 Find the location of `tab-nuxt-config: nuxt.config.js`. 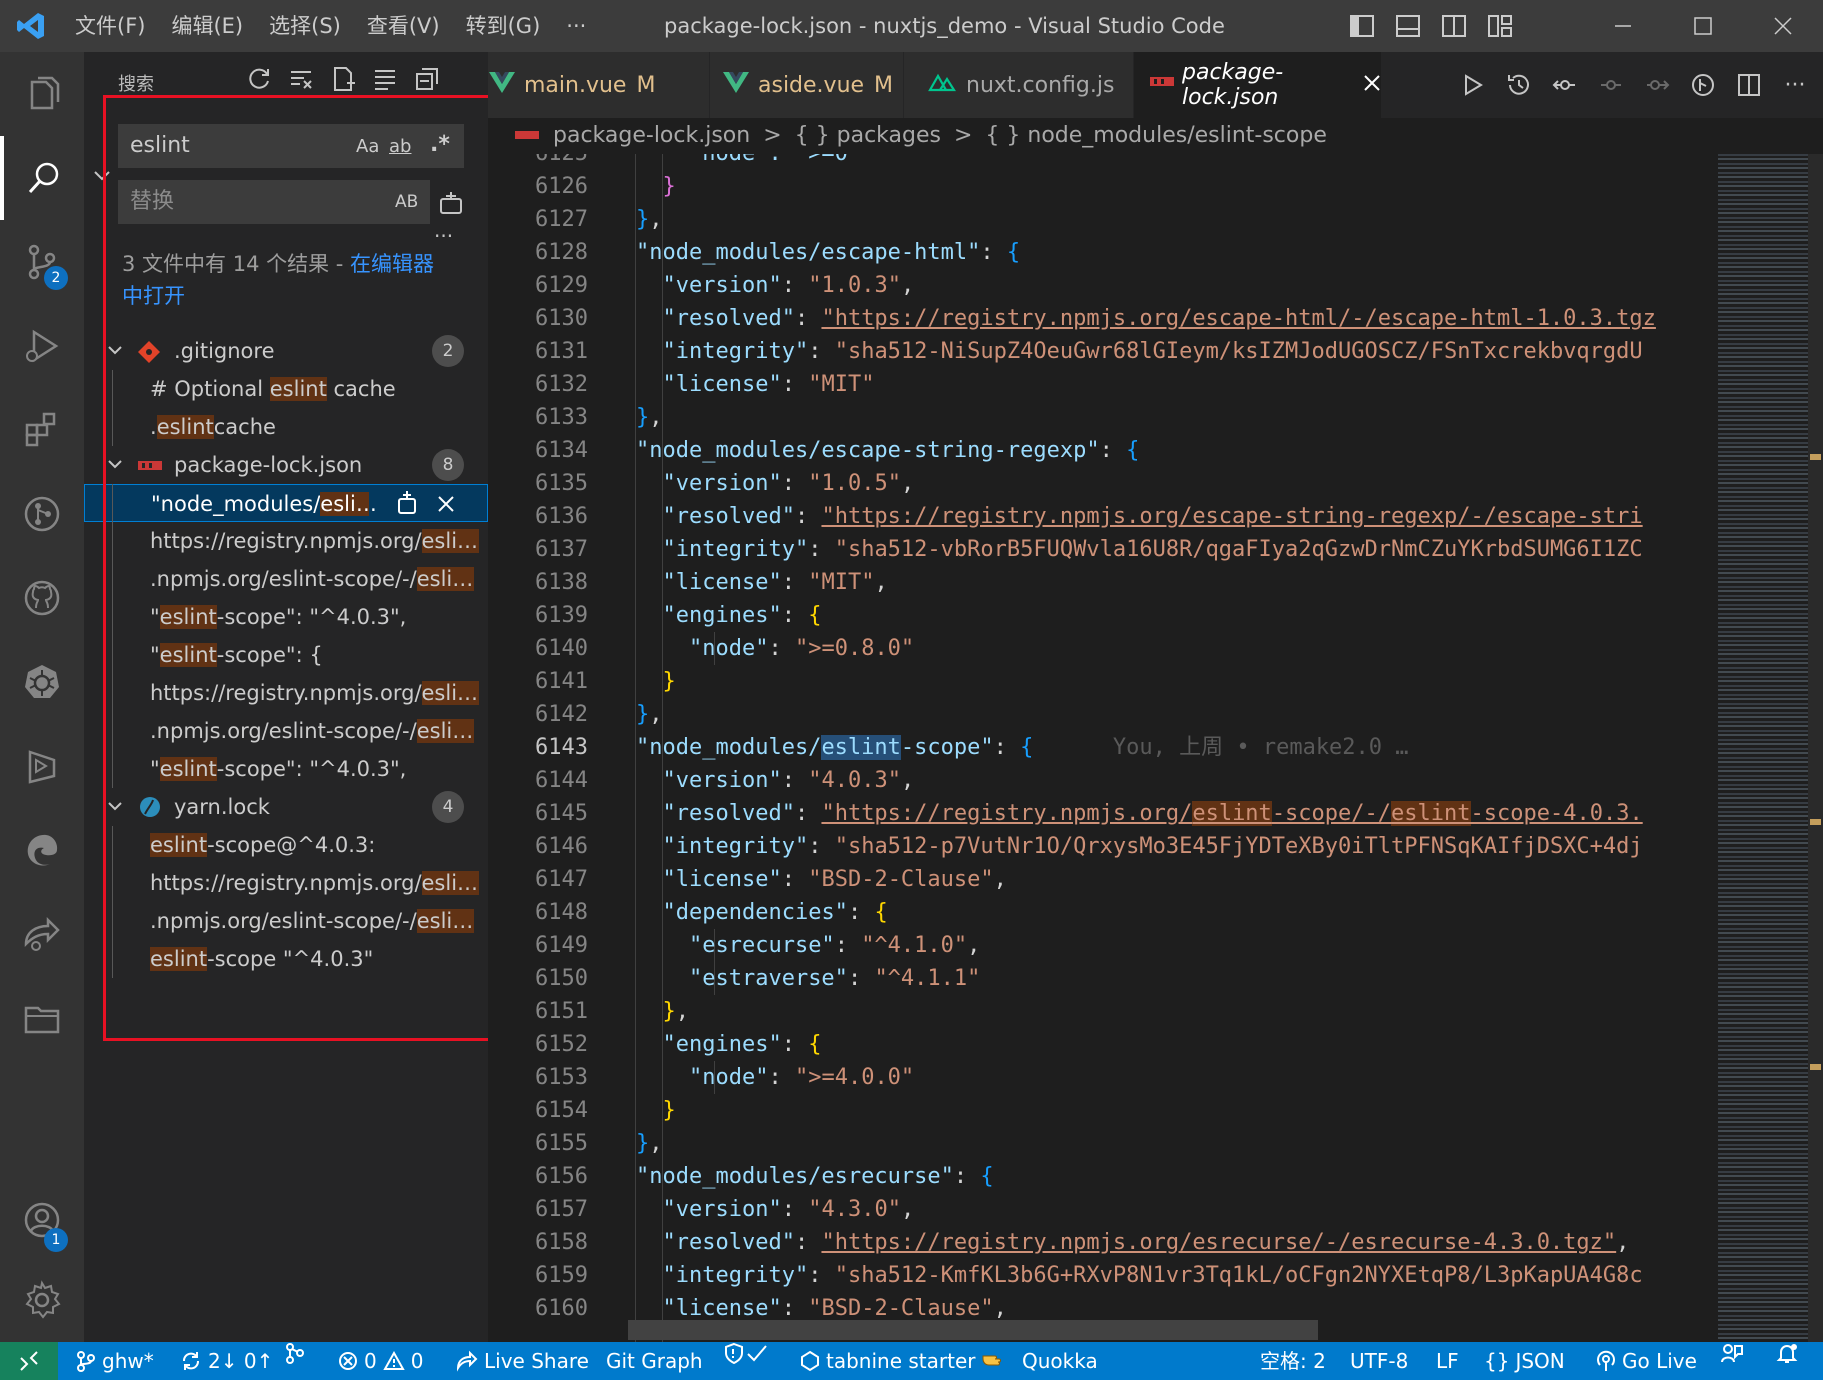

tab-nuxt-config: nuxt.config.js is located at coordinates (1019, 85).